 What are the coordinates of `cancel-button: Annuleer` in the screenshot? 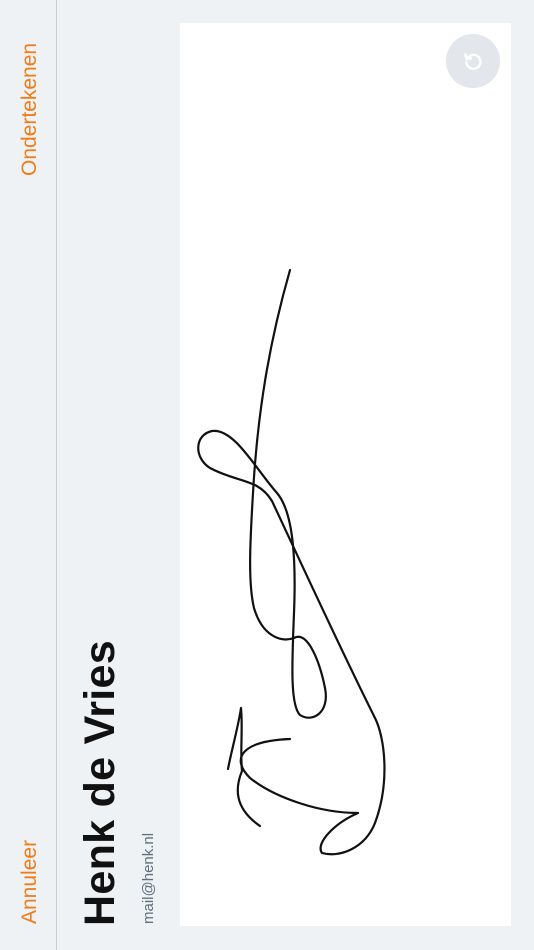 It's located at (30, 882).